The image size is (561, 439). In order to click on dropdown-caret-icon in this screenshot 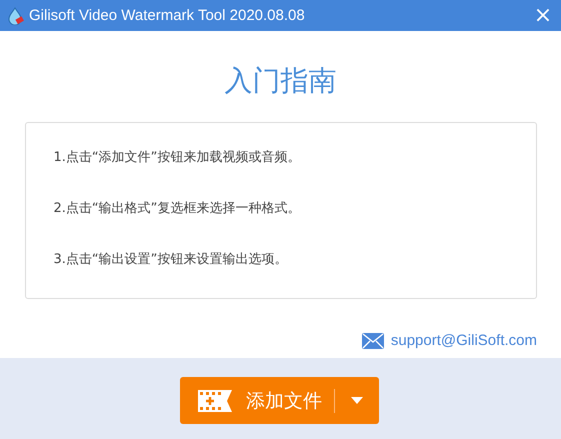, I will do `click(357, 400)`.